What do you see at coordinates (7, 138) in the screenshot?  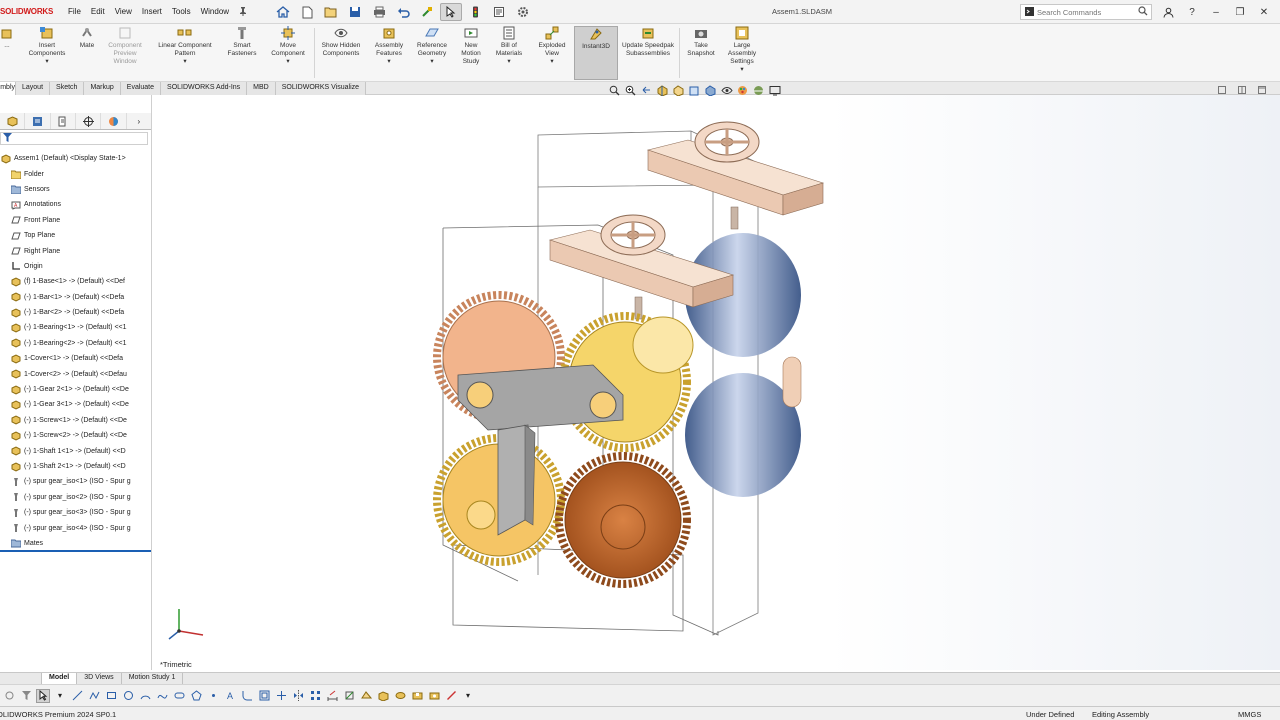 I see `filter-icon` at bounding box center [7, 138].